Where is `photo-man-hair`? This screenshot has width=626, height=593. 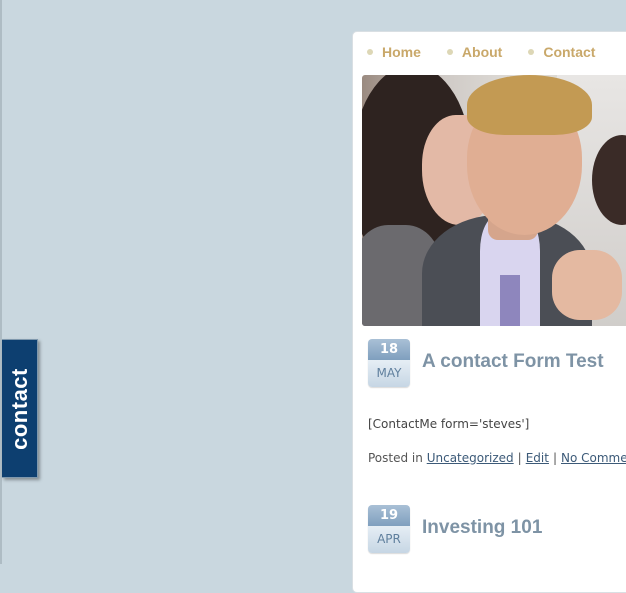 photo-man-hair is located at coordinates (529, 105).